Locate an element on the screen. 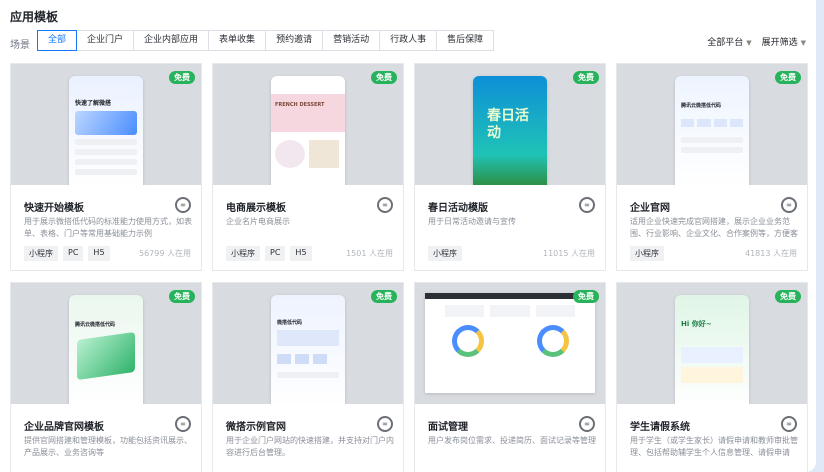 The width and height of the screenshot is (824, 472). tab-aftersales: 售后保障 is located at coordinates (465, 40).